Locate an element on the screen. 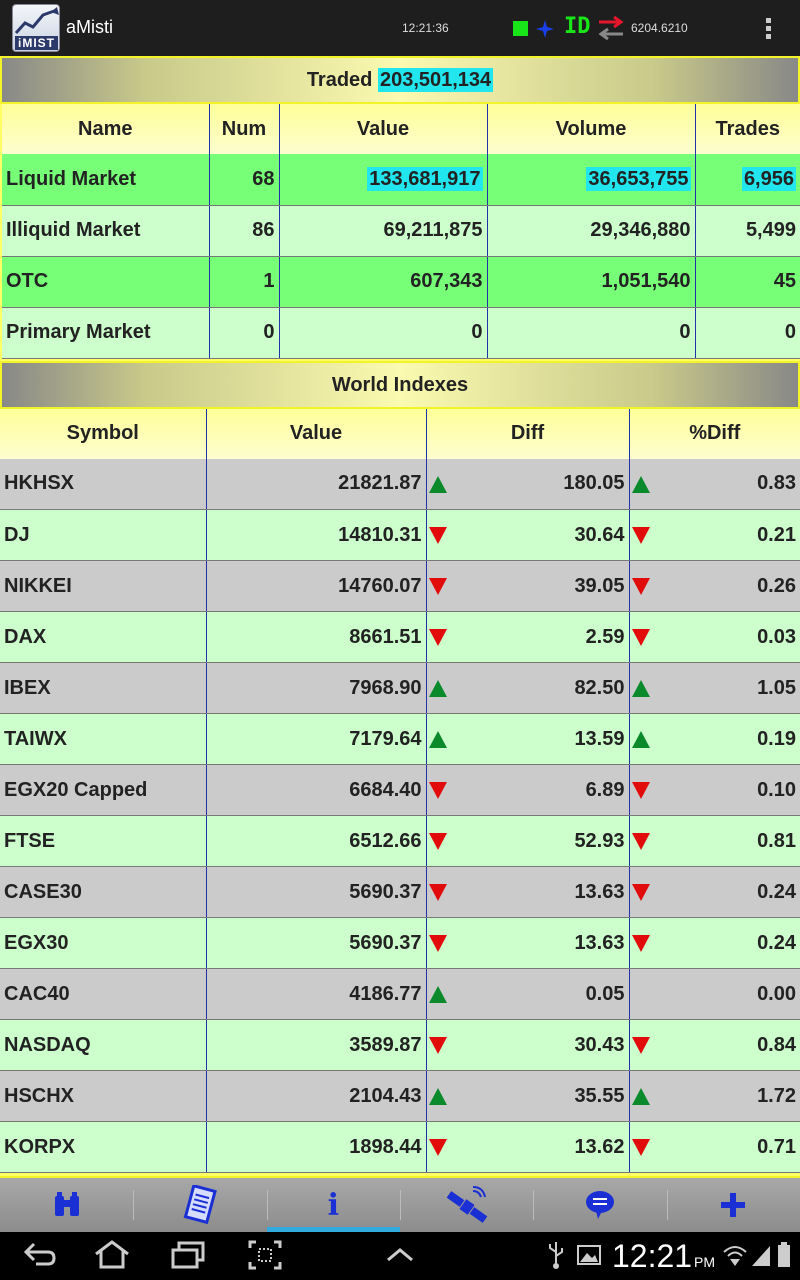 The height and width of the screenshot is (1280, 800). market-num: 1 is located at coordinates (244, 282).